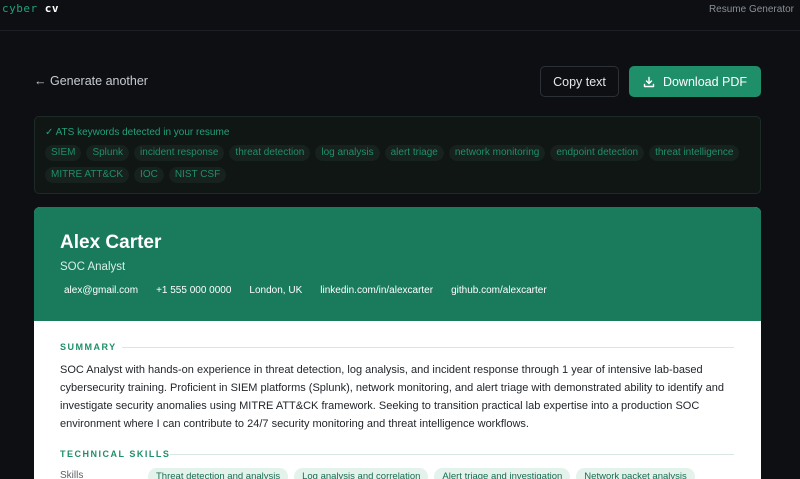  Describe the element at coordinates (179, 153) in the screenshot. I see `ats-keyword-chip: incident response` at that location.